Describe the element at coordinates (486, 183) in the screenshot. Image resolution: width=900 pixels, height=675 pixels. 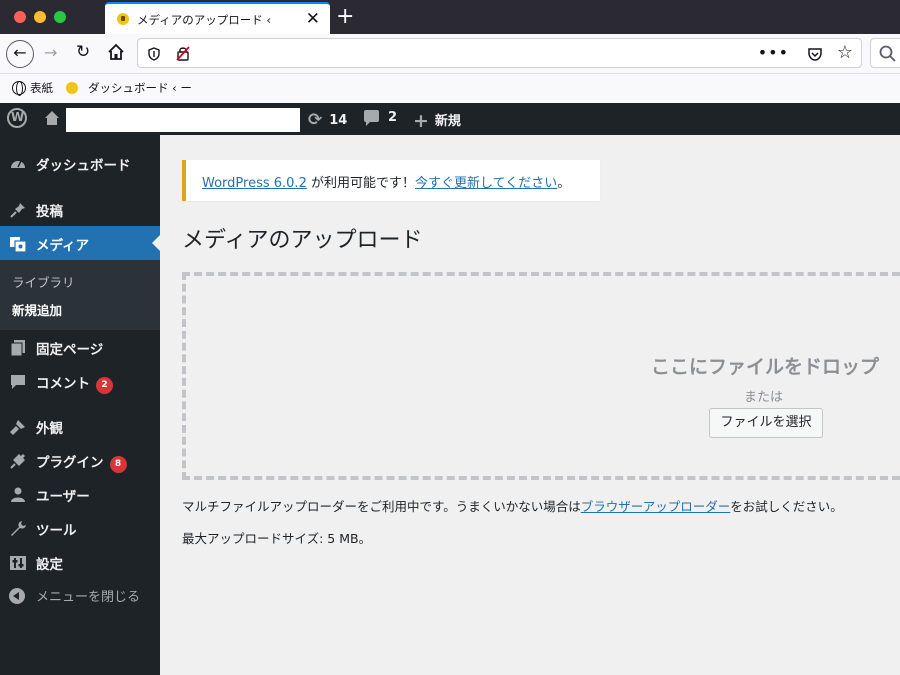
I see `update-now-link: 今すぐ更新してください` at that location.